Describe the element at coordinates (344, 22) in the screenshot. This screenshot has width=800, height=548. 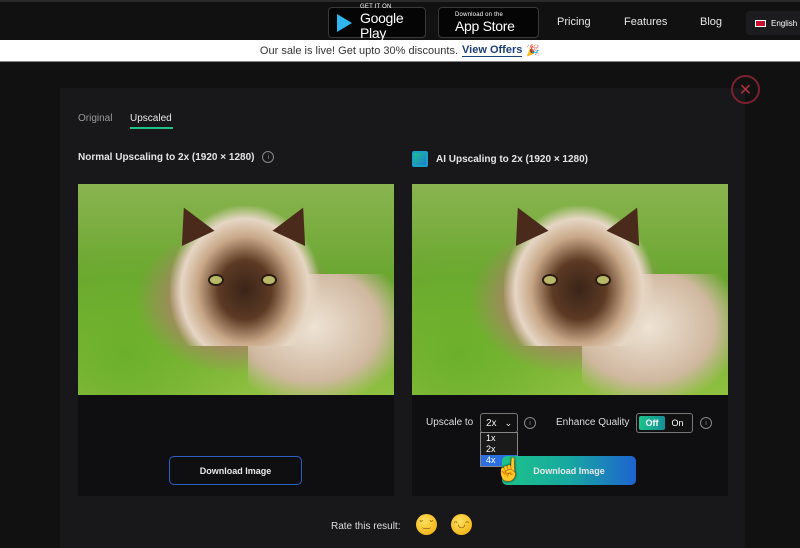
I see `google-play-icon` at that location.